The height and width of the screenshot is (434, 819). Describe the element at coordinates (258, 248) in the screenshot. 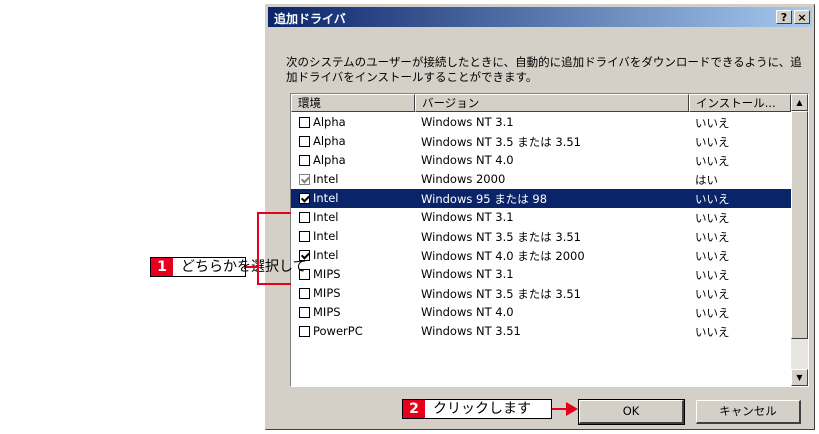

I see `callout-1-bracket` at that location.